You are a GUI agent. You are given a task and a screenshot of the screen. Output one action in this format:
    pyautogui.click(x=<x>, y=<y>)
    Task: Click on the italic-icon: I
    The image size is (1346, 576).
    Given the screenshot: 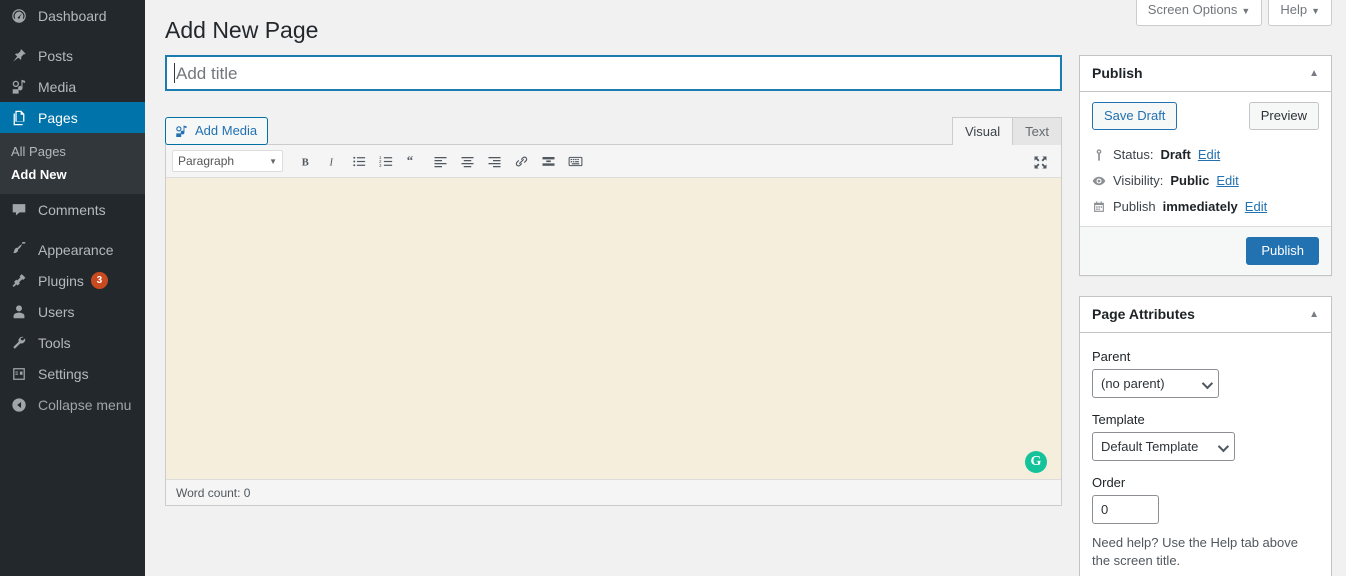 What is the action you would take?
    pyautogui.click(x=332, y=161)
    